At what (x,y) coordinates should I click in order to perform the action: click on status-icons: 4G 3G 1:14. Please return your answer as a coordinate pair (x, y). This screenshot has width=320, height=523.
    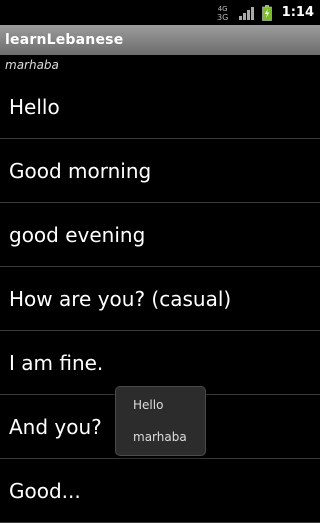
    Looking at the image, I should click on (265, 12).